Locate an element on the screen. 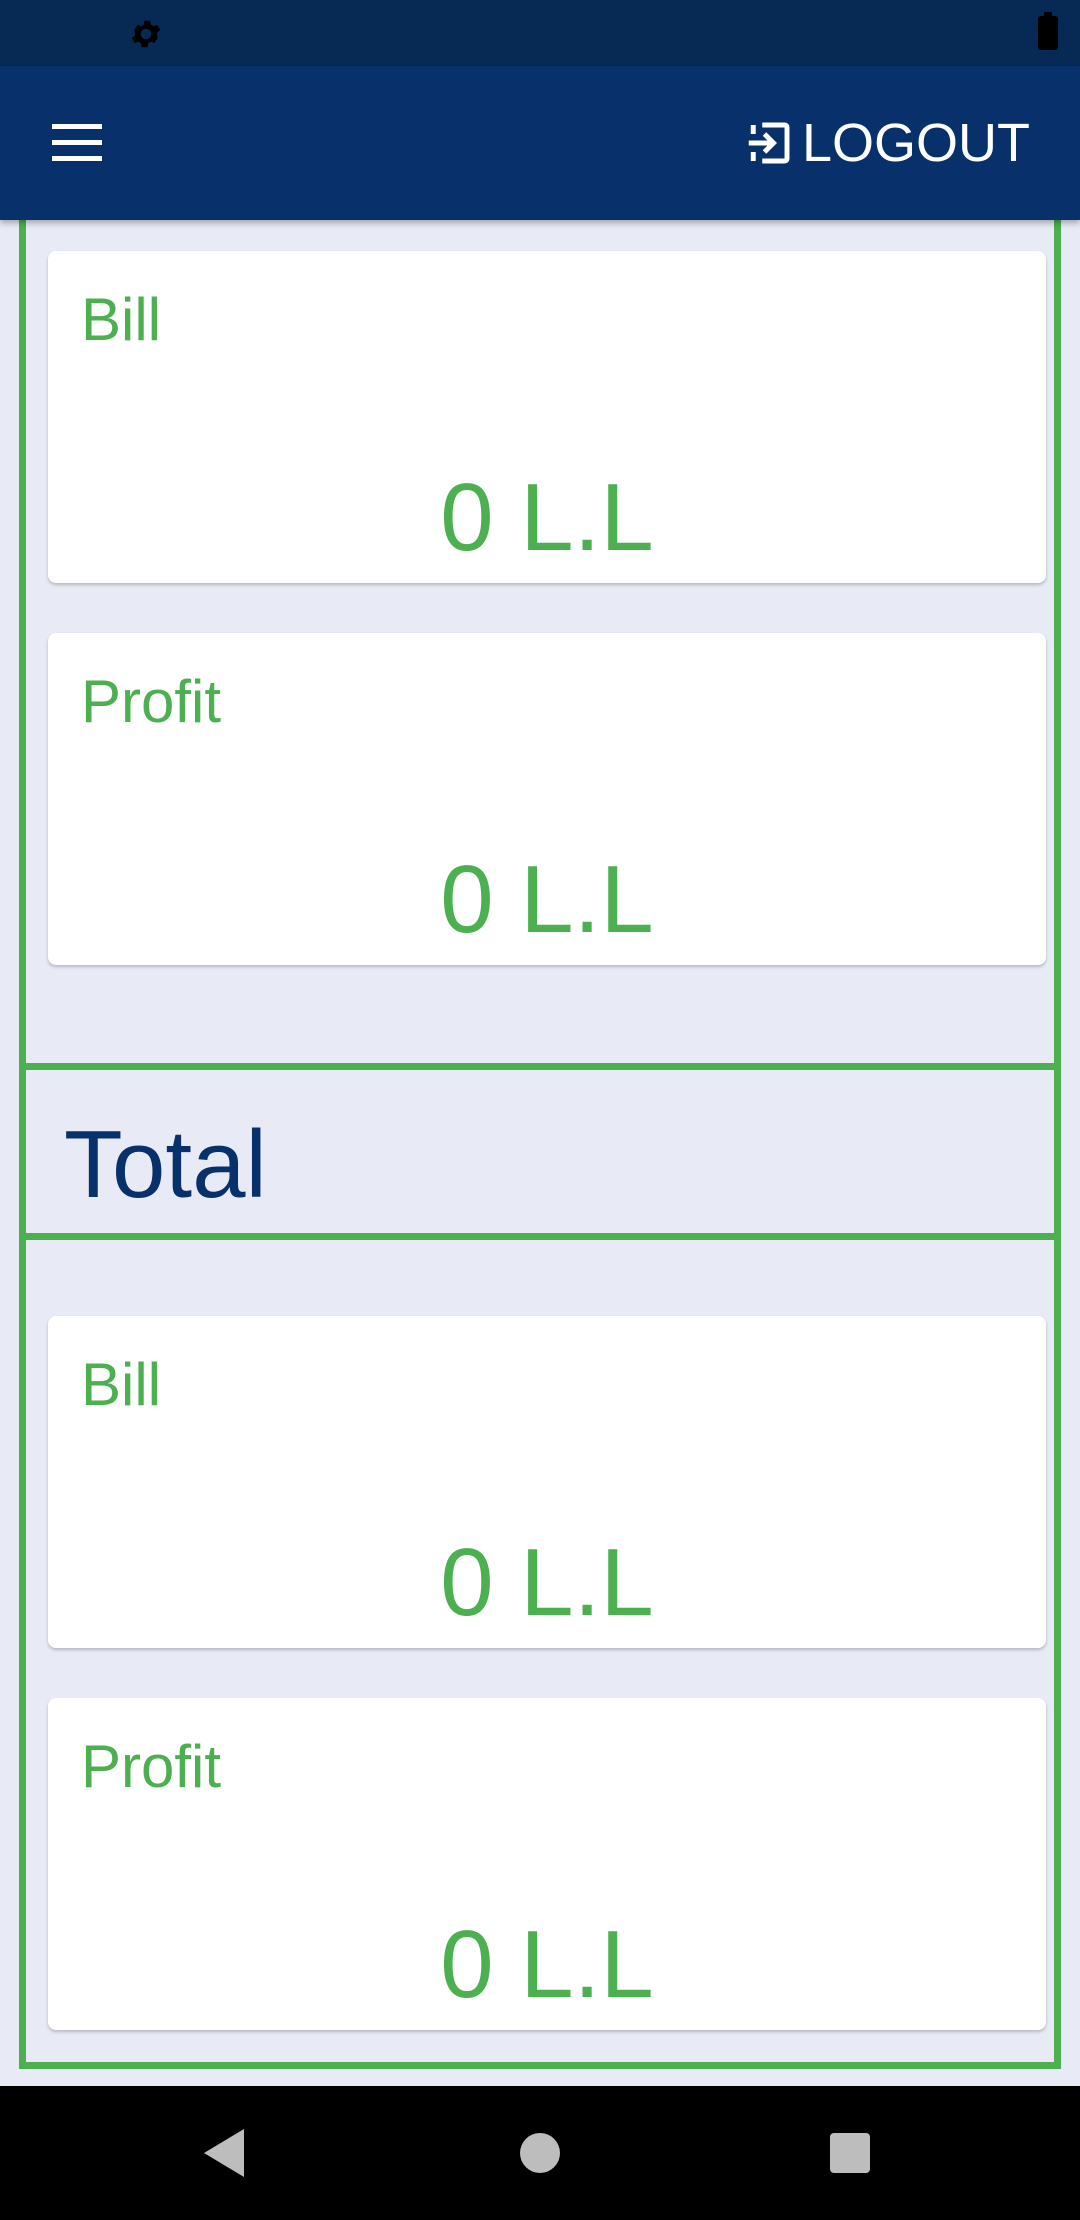  home-icon is located at coordinates (540, 2153).